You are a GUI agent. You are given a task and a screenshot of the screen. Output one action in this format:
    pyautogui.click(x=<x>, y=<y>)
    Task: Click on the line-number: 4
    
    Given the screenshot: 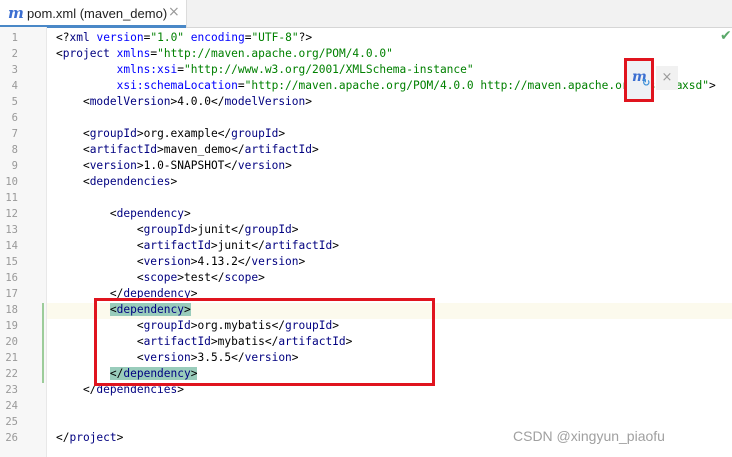 What is the action you would take?
    pyautogui.click(x=14, y=86)
    